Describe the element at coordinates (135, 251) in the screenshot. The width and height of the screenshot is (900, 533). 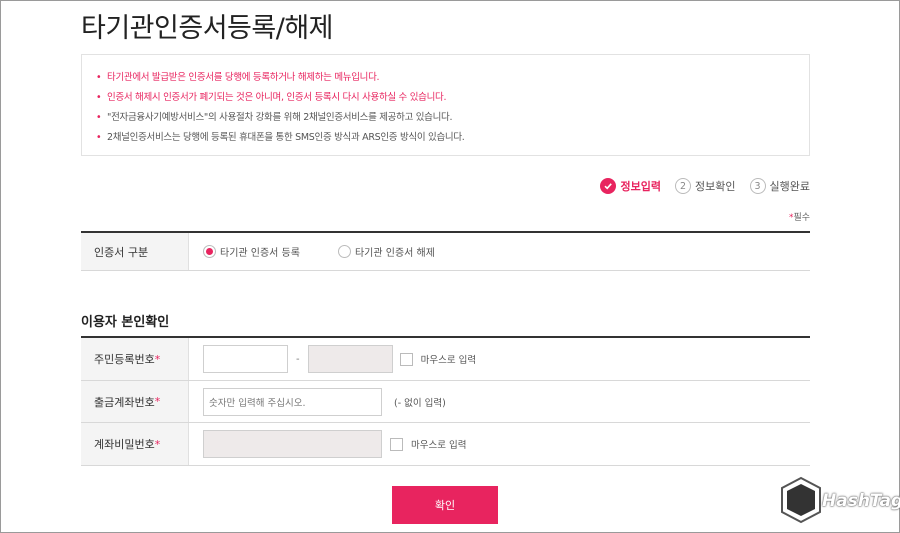
I see `cert-type-label: 인증서 구분` at that location.